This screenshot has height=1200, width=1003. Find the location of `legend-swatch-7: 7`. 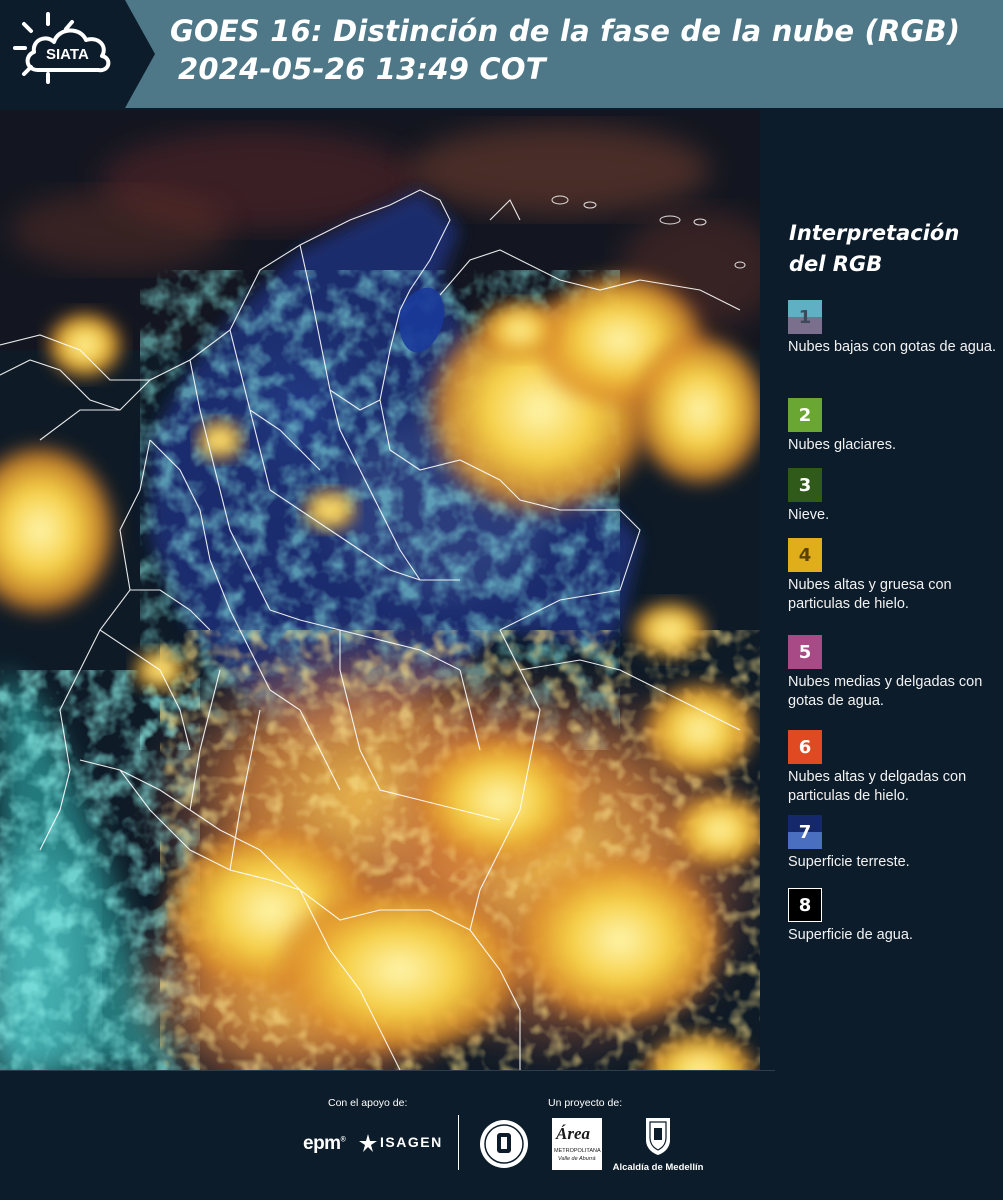

legend-swatch-7: 7 is located at coordinates (805, 832).